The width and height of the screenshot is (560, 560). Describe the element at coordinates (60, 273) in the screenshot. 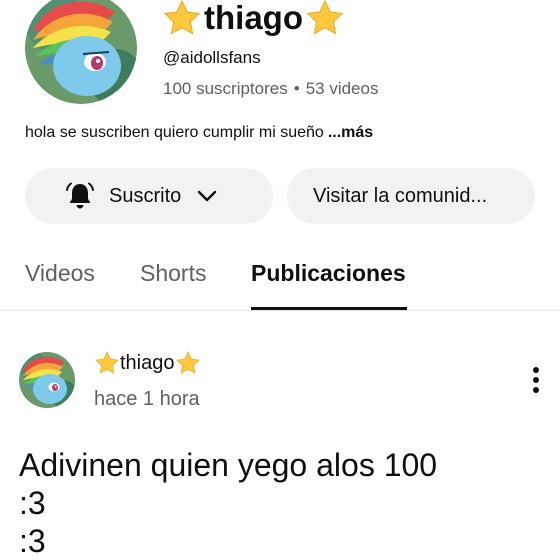

I see `tab-videos: Videos` at that location.